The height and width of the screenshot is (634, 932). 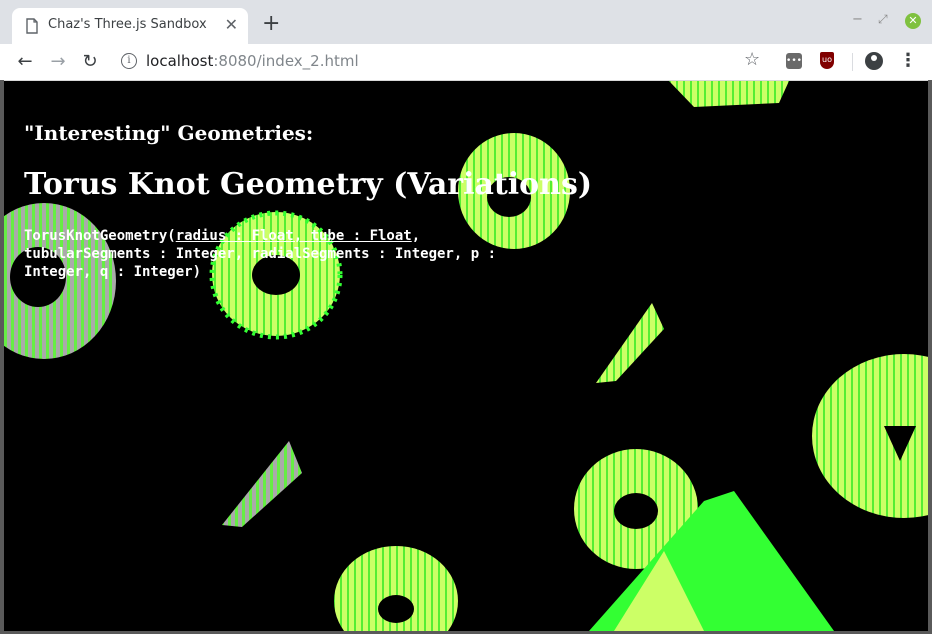 I want to click on title-bar: Chaz's Three.js Sandbox ✕ + − ⤢ ✕, so click(x=466, y=22).